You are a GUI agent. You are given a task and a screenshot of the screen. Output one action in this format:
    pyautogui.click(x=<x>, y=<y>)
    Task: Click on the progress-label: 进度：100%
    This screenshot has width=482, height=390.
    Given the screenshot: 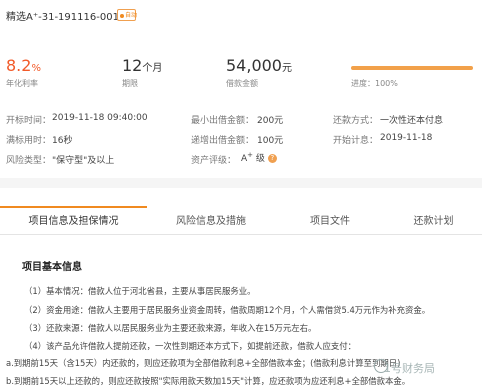 What is the action you would take?
    pyautogui.click(x=374, y=83)
    